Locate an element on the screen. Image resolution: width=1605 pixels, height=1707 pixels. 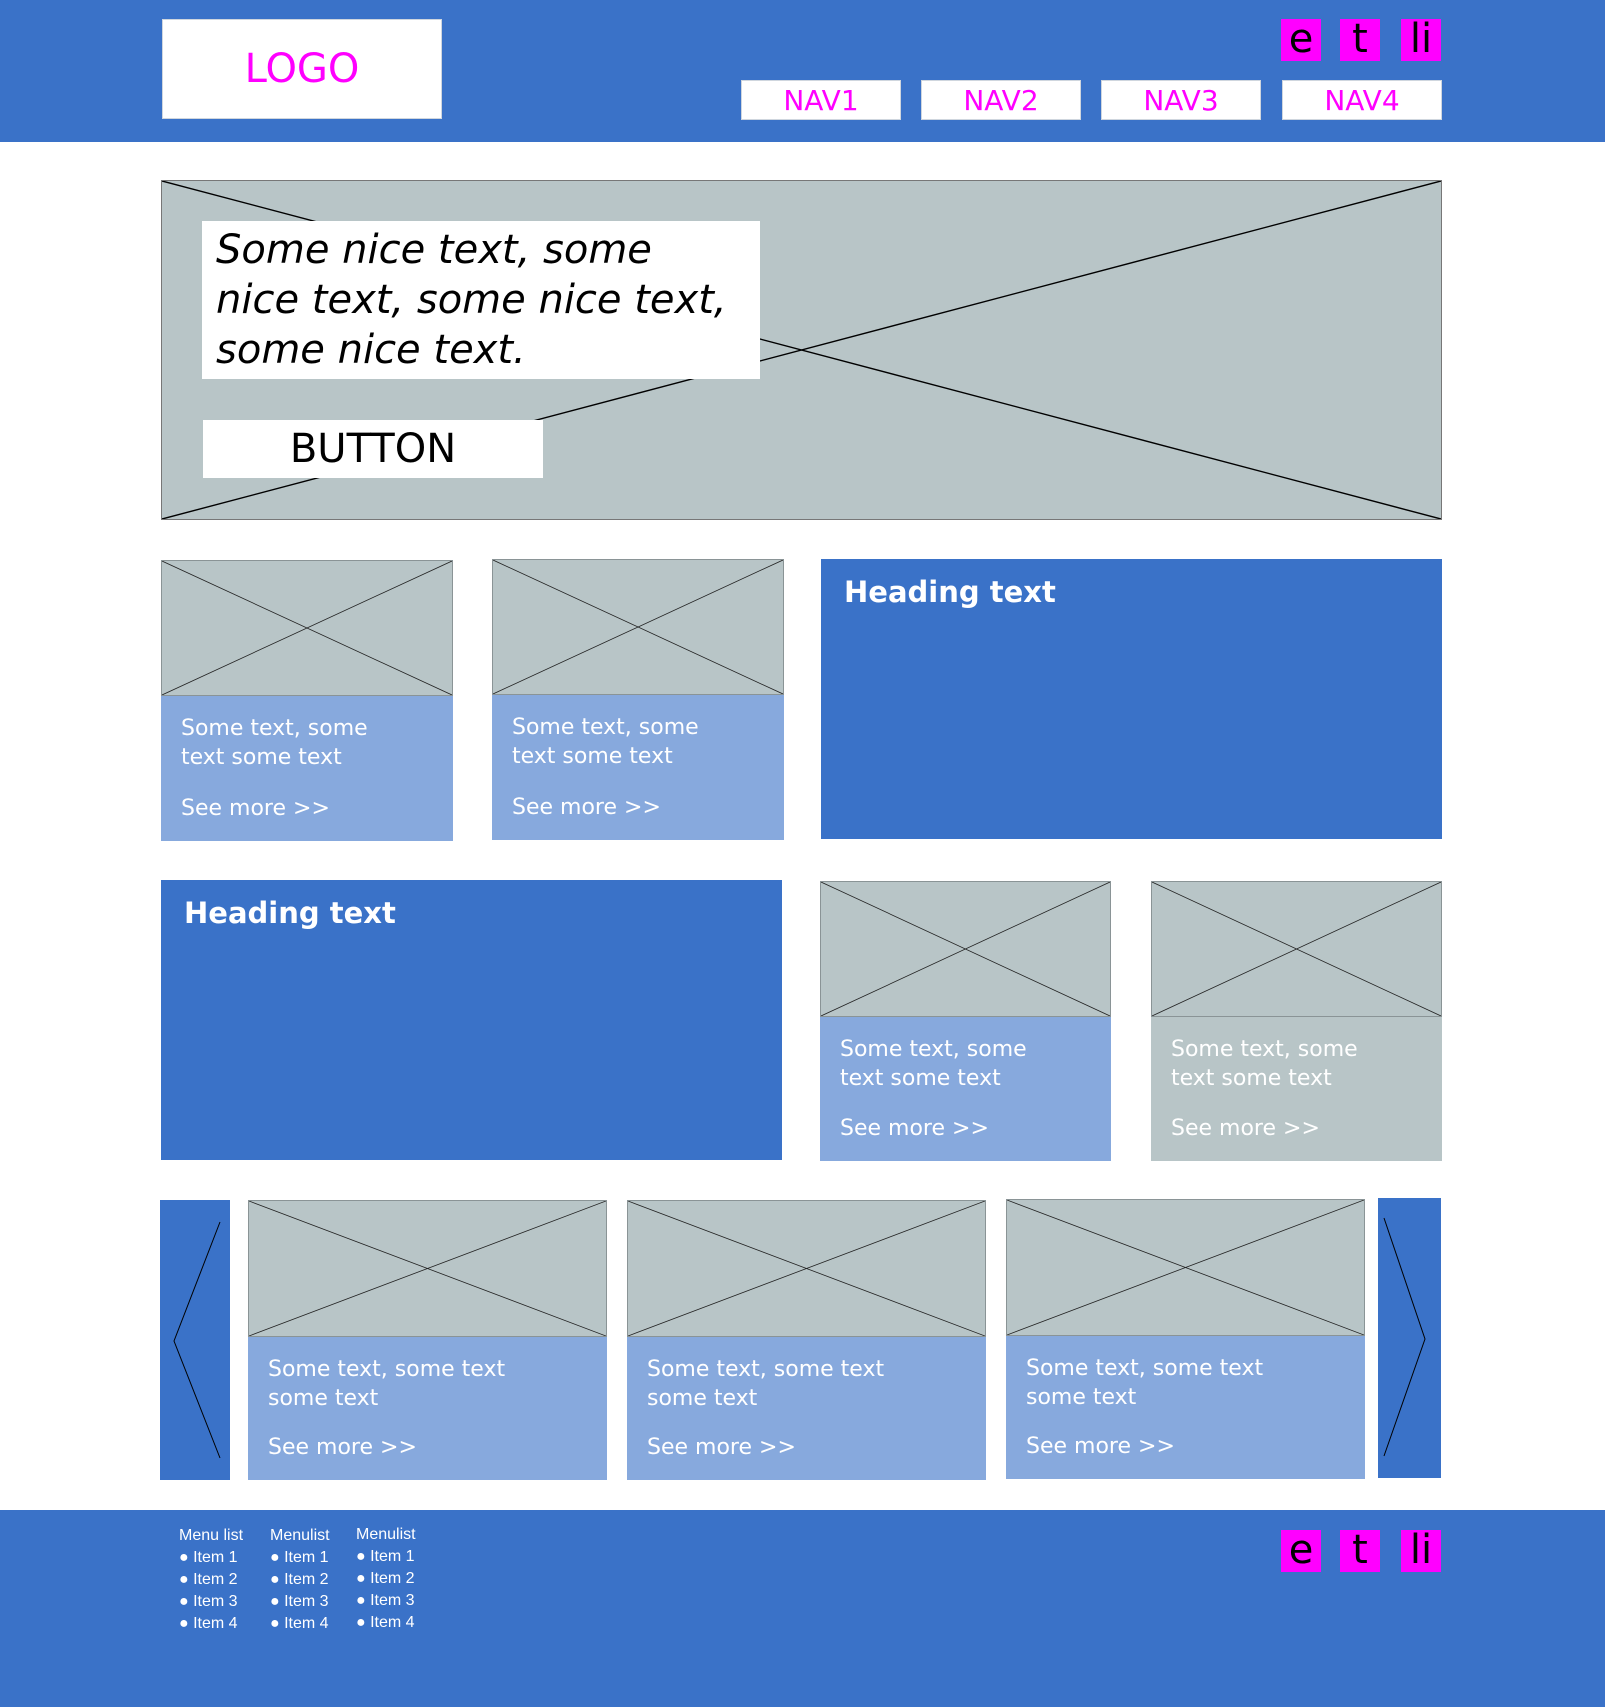
footer-menu-title: Menu list is located at coordinates (211, 1535).